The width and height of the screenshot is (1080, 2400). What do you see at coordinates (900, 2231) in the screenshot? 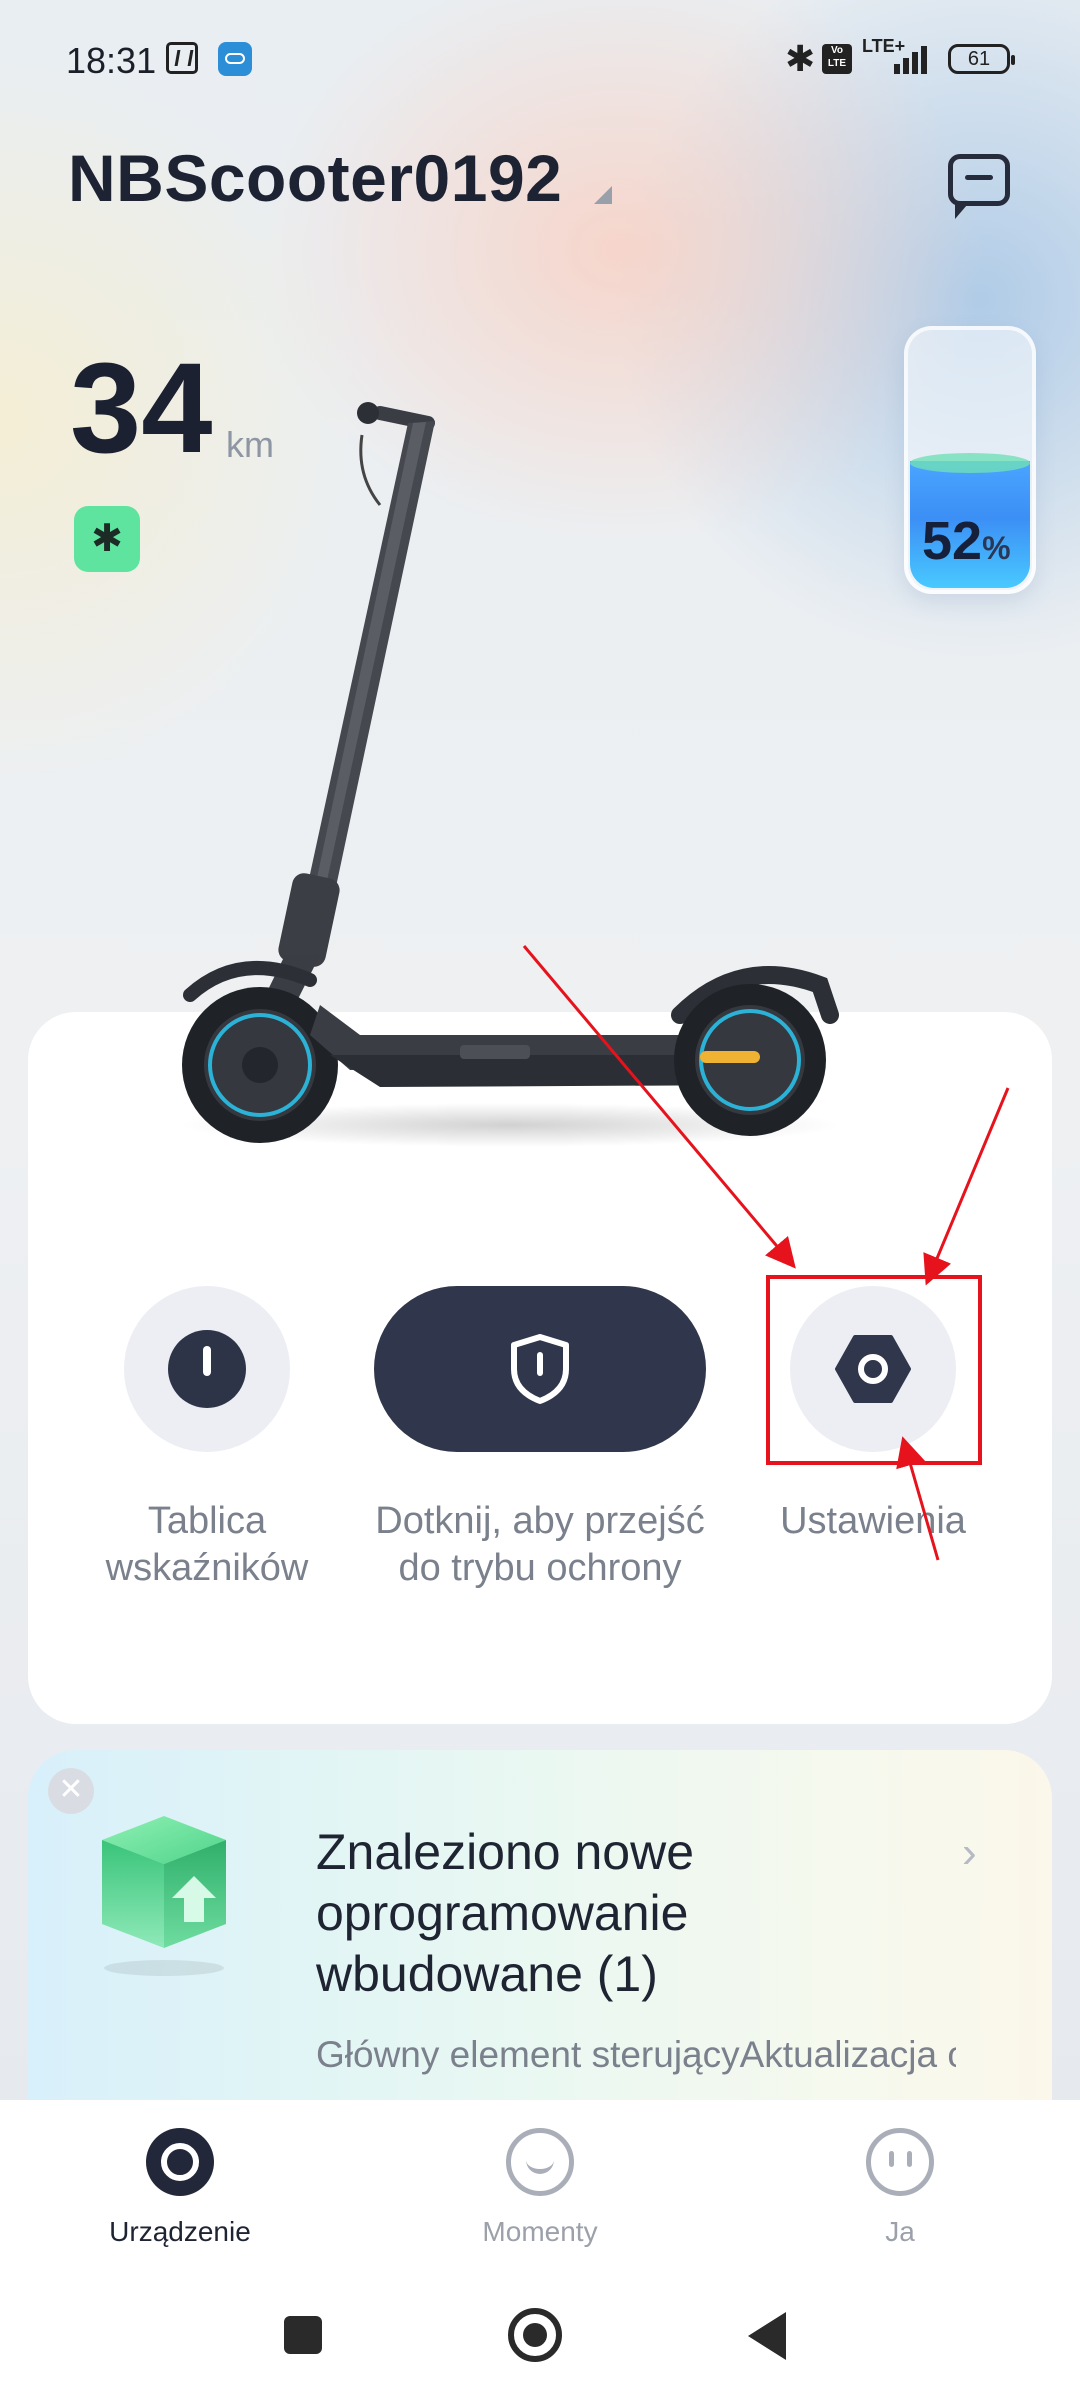
I see `nav-label-me: Ja` at bounding box center [900, 2231].